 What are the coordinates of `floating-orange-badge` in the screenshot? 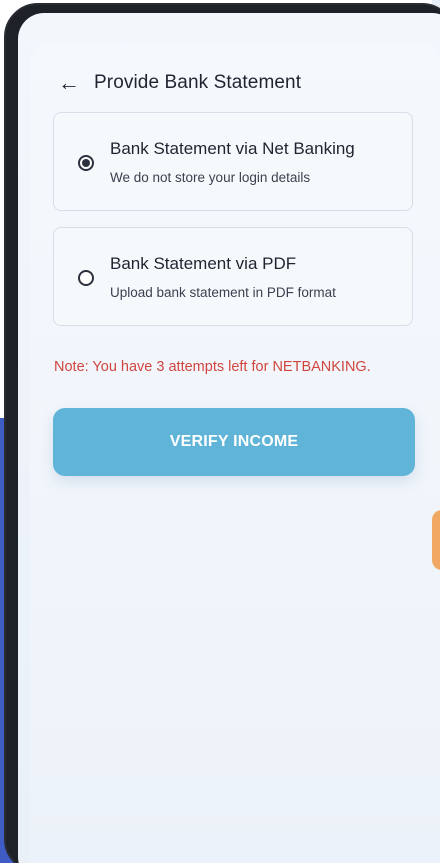 It's located at (436, 540).